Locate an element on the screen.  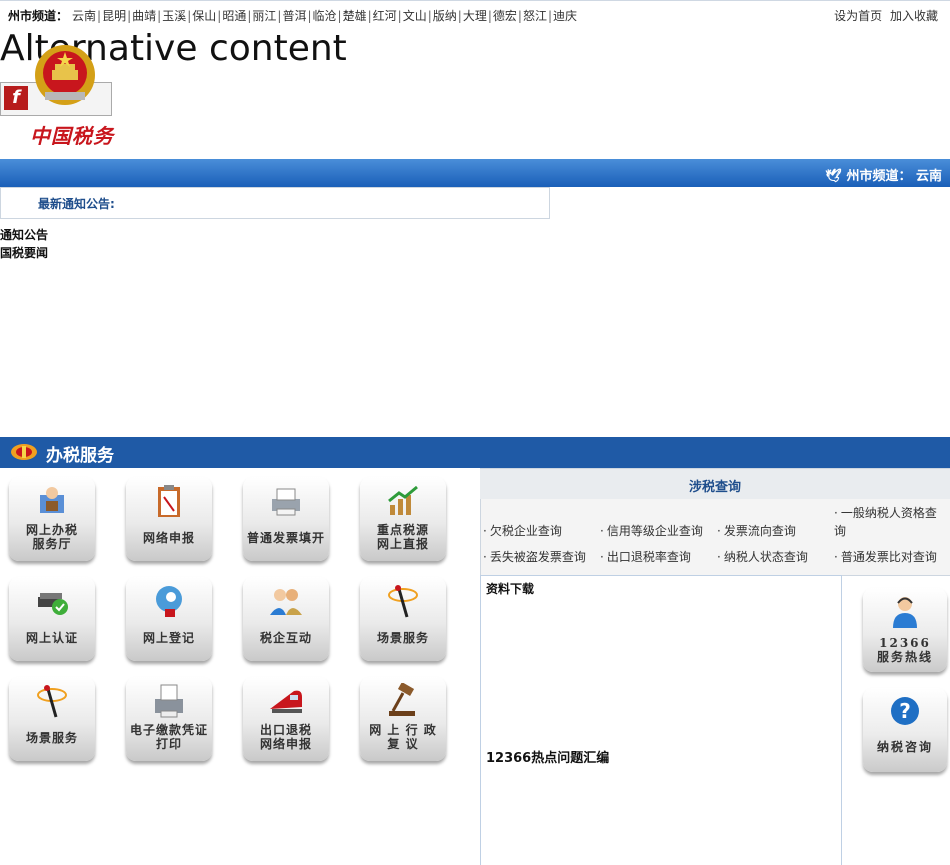
tax-inquiry-title: 涉税查询 is located at coordinates (714, 487).